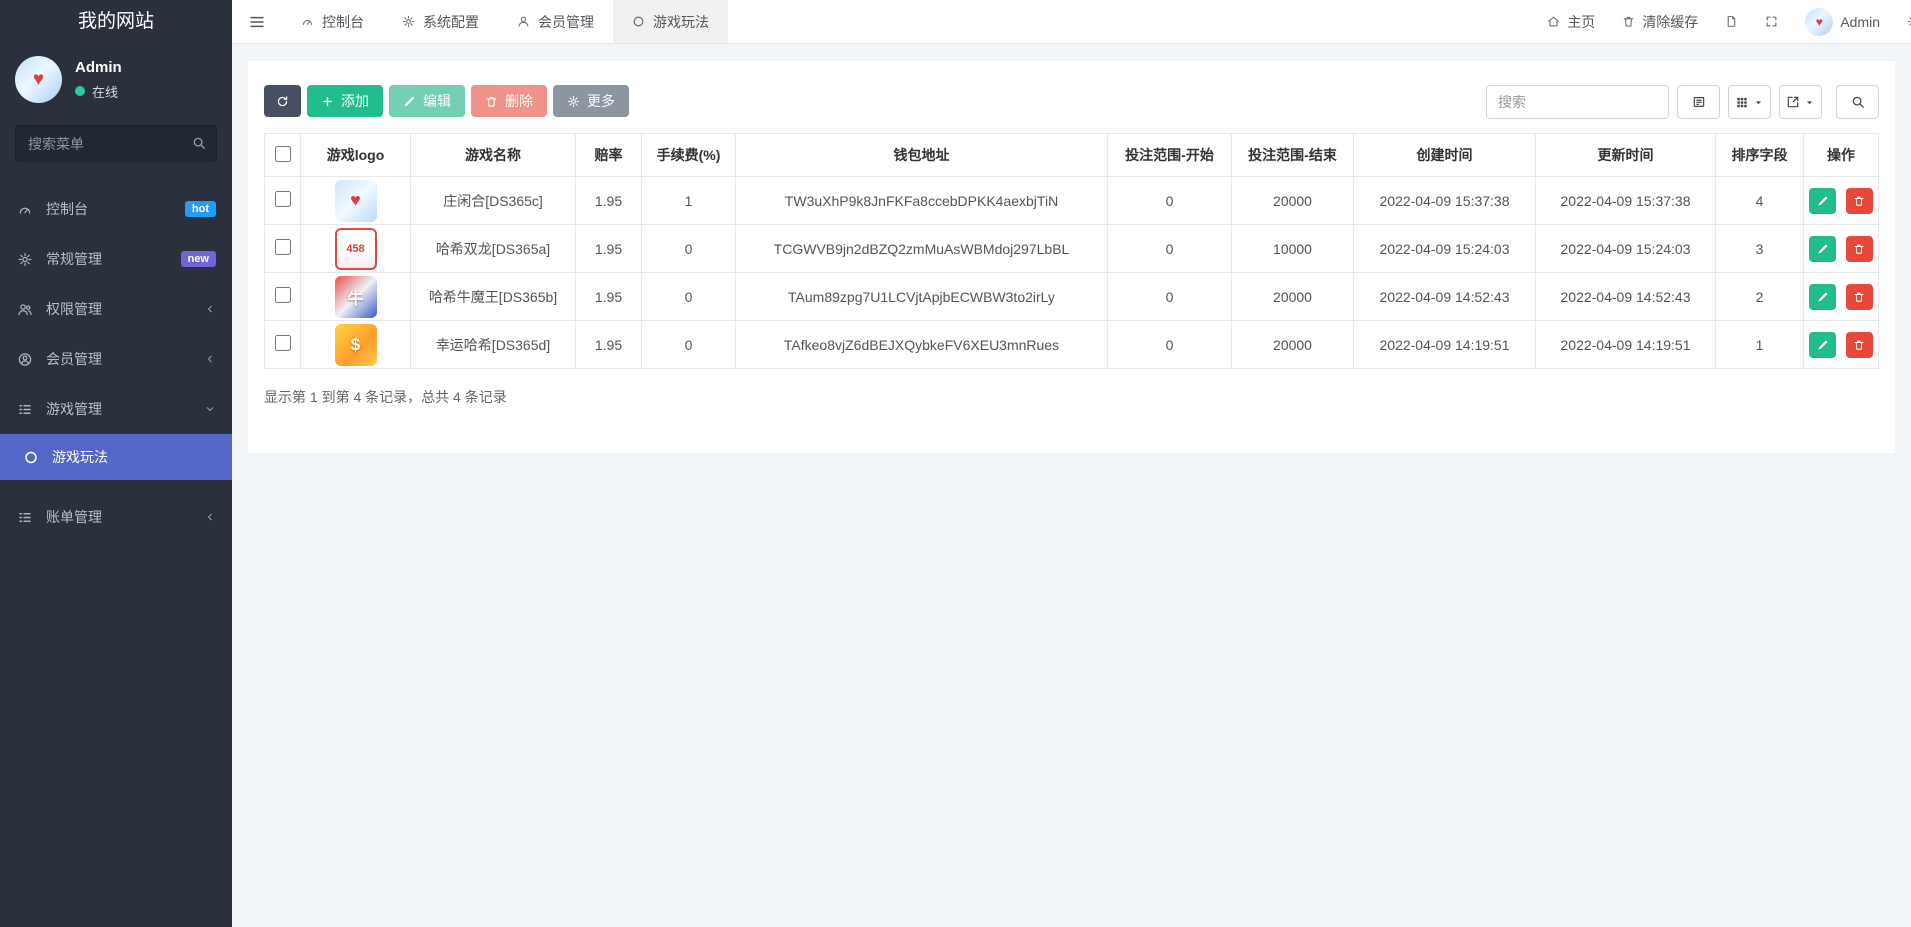 This screenshot has width=1911, height=927. I want to click on sidebar-item-gameplay: 游戏玩法, so click(116, 457).